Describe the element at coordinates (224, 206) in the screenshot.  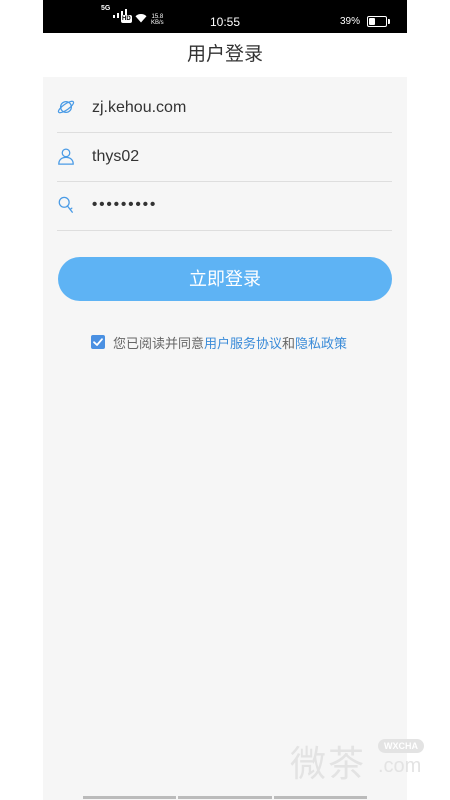
I see `password-field: •••••••••` at that location.